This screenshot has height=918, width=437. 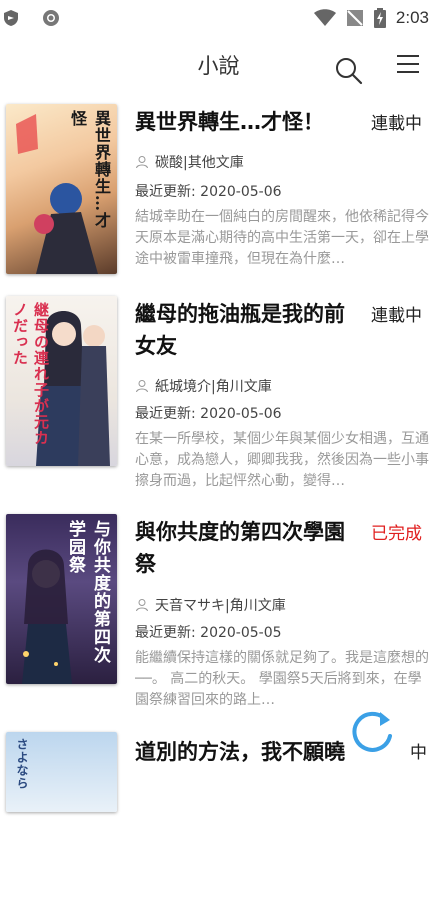 I want to click on shield-icon, so click(x=11, y=18).